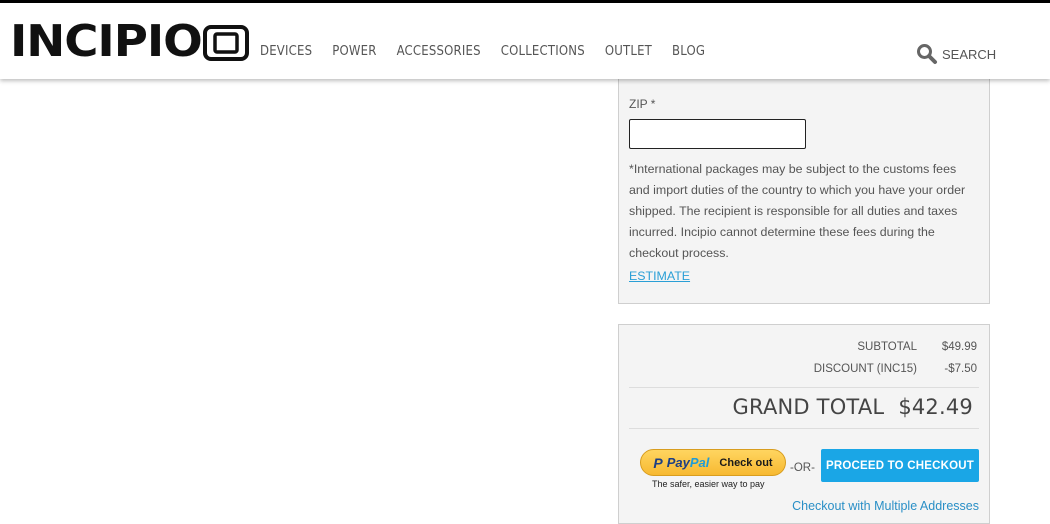 This screenshot has width=1050, height=524. What do you see at coordinates (935, 407) in the screenshot?
I see `grand-total-value: $42.49` at bounding box center [935, 407].